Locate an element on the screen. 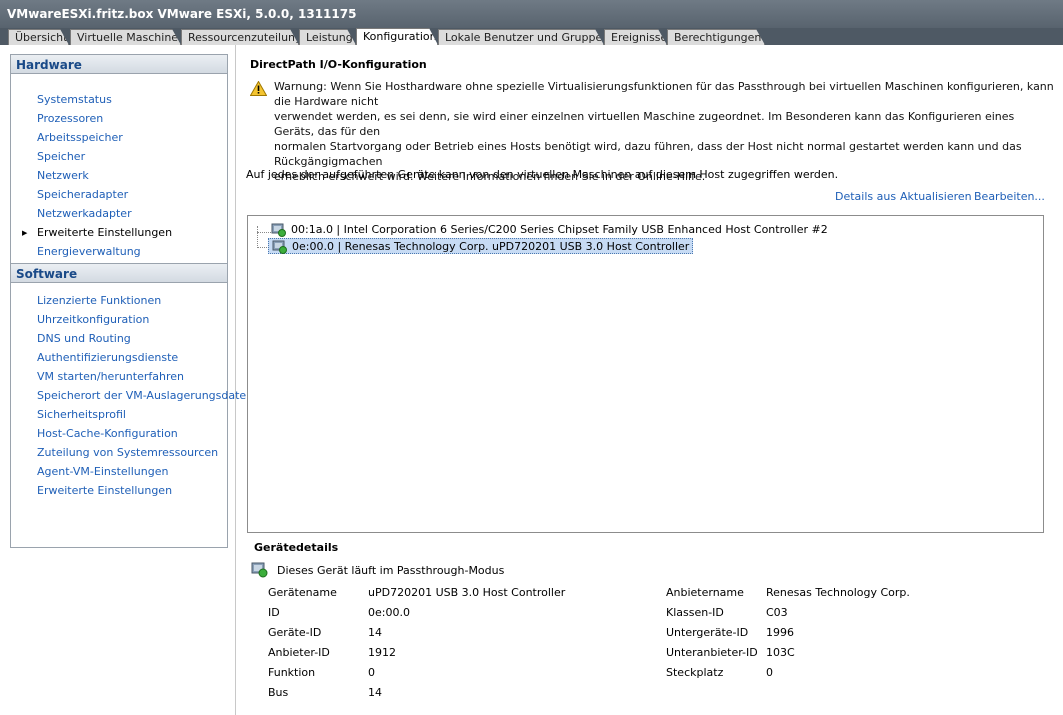 The height and width of the screenshot is (715, 1063). tab-leistung: Leistung is located at coordinates (327, 37).